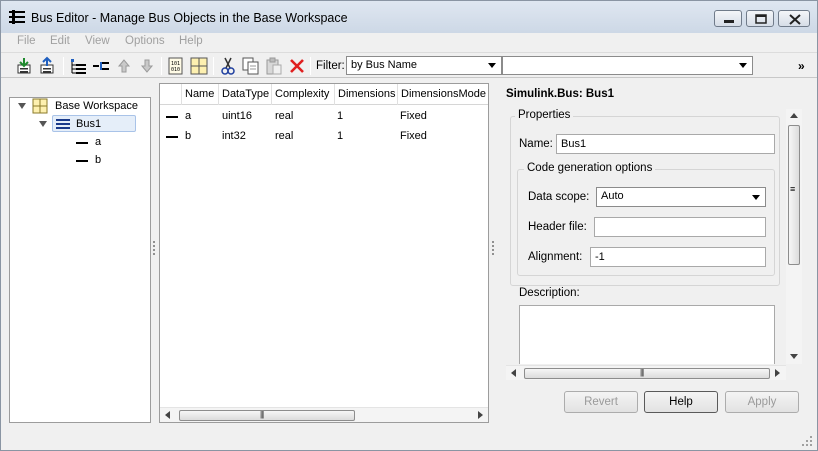  Describe the element at coordinates (98, 142) in the screenshot. I see `tree-item-a: a` at that location.